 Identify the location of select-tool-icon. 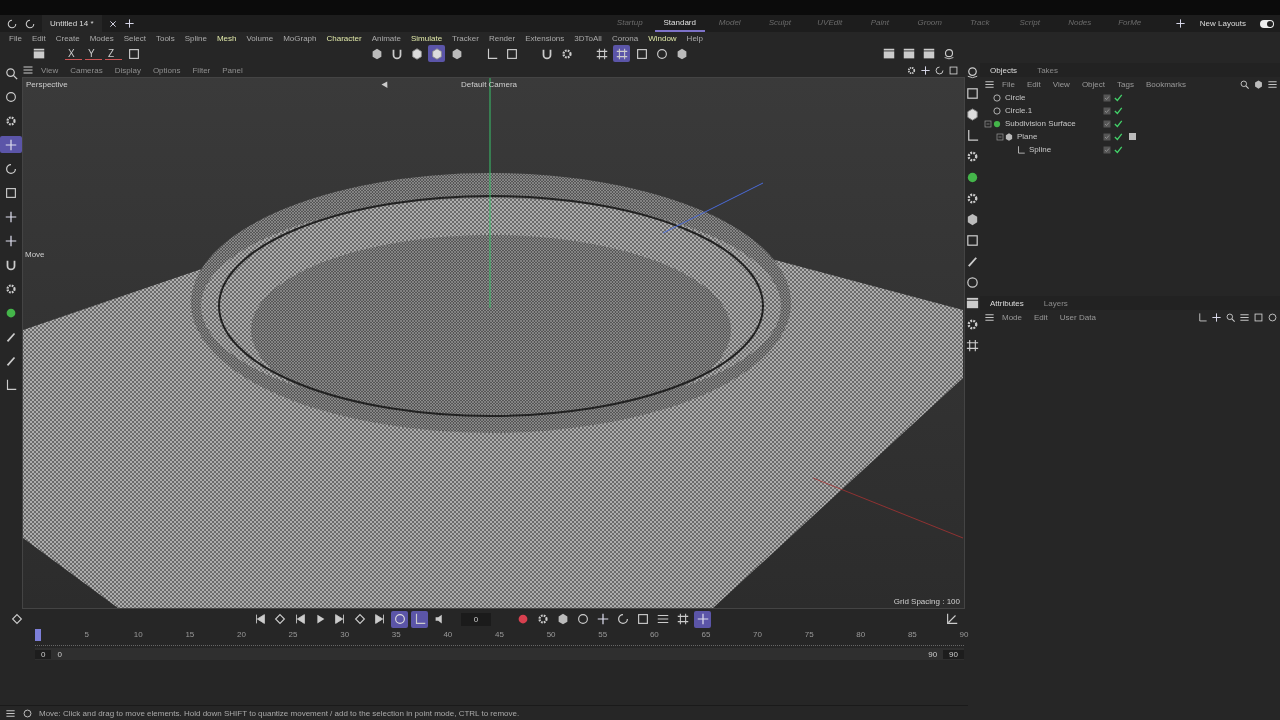
(11, 96).